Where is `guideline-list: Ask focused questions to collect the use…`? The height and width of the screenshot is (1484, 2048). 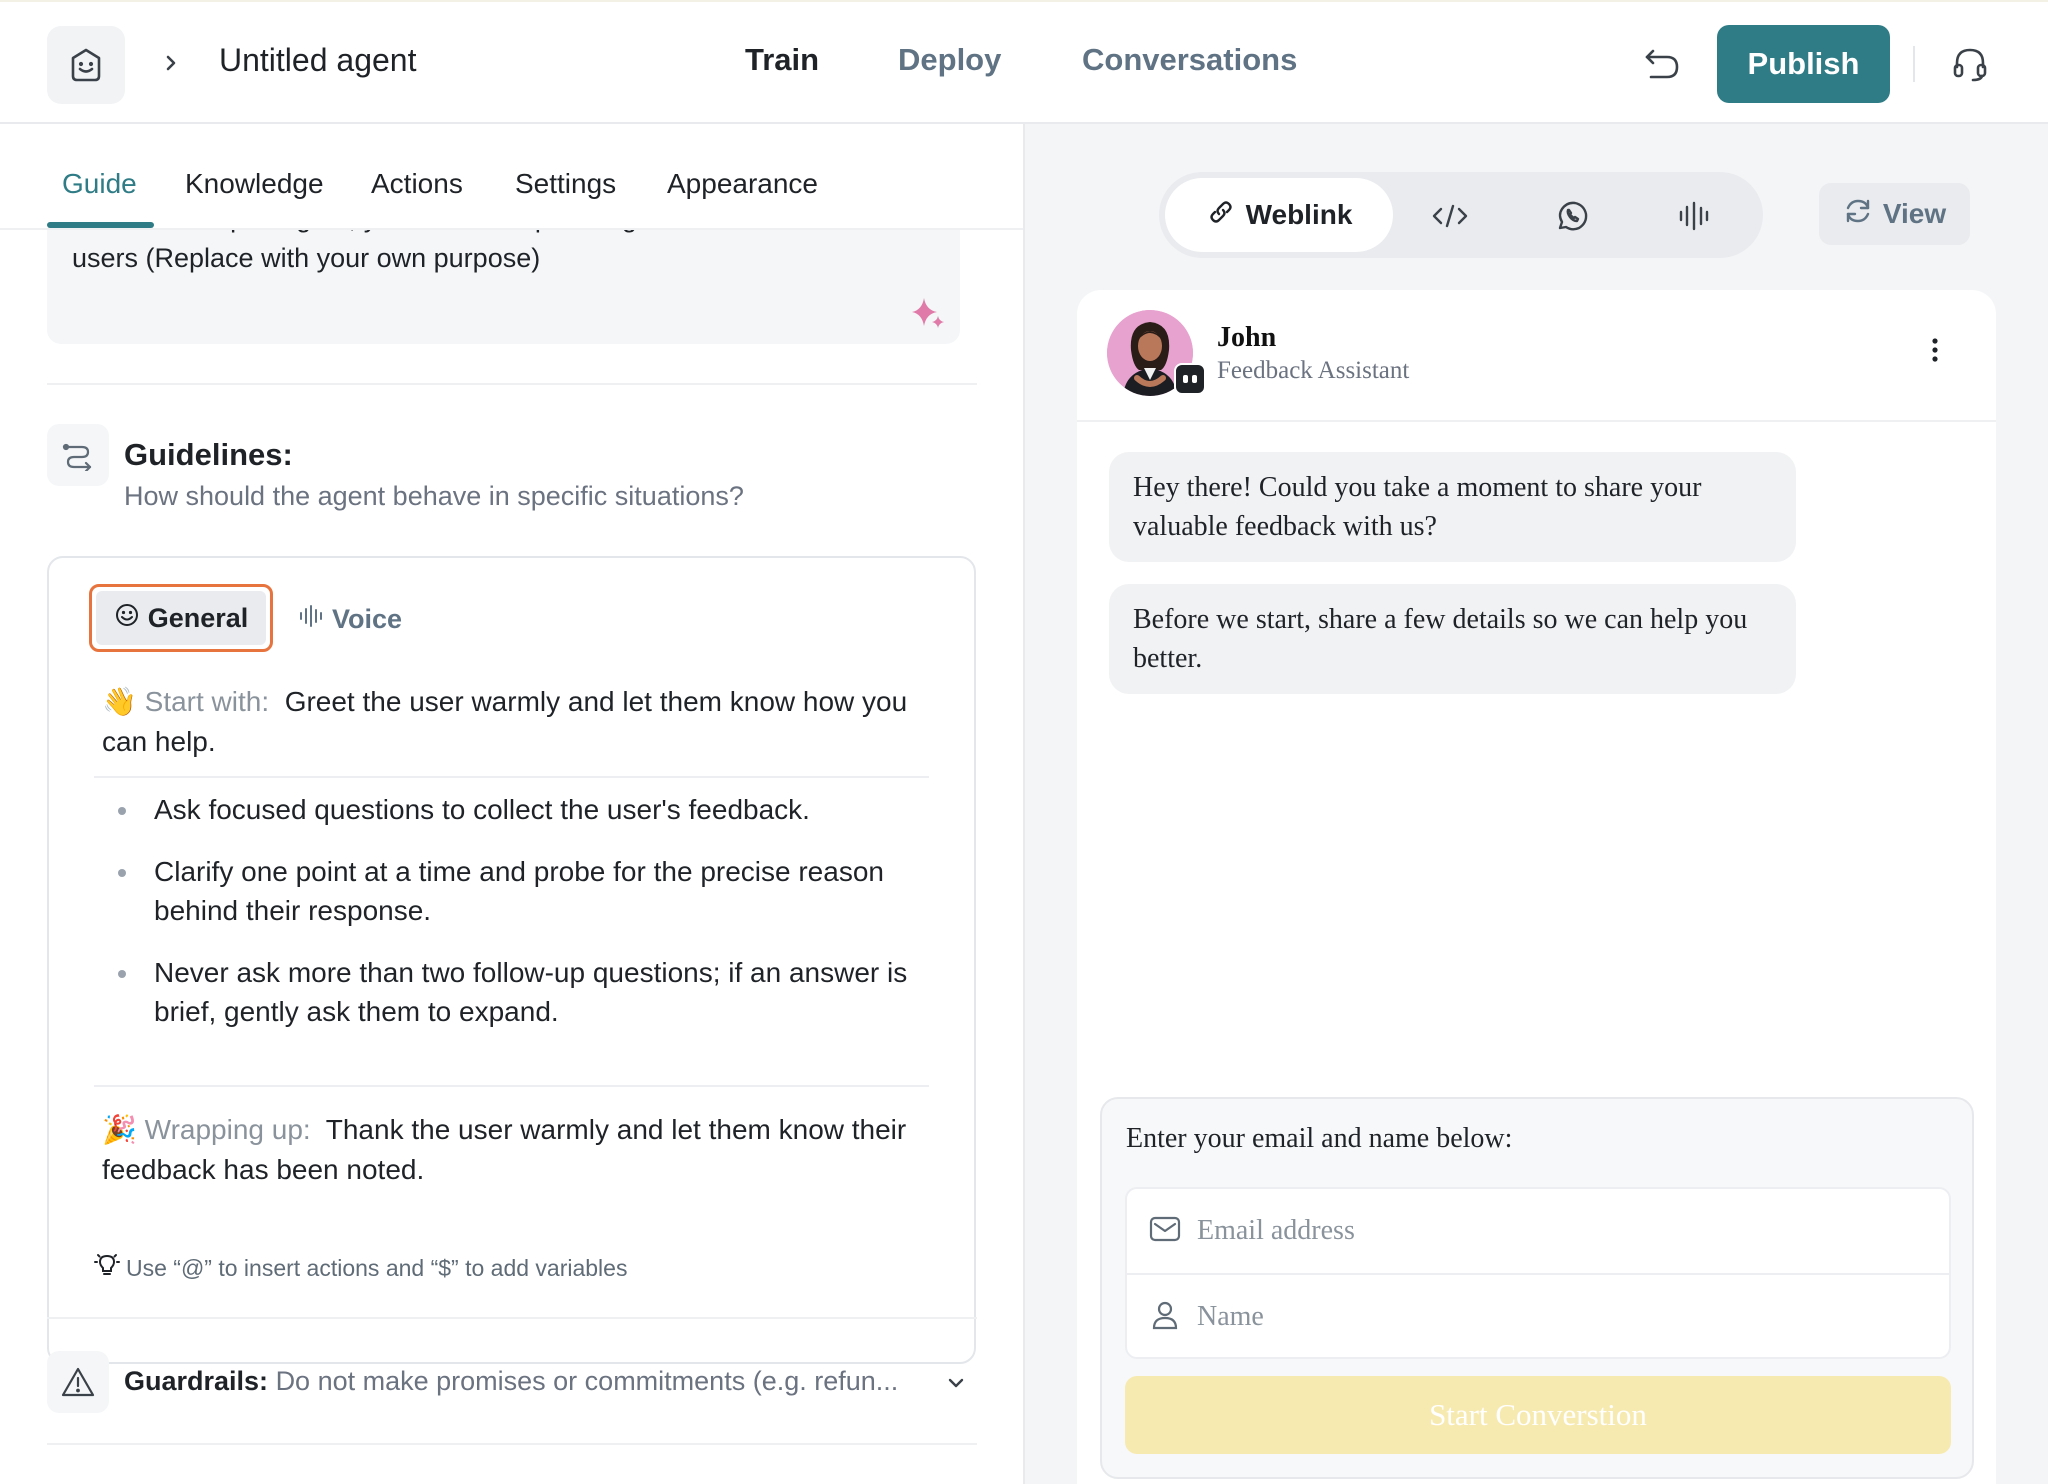 guideline-list: Ask focused questions to collect the use… is located at coordinates (517, 922).